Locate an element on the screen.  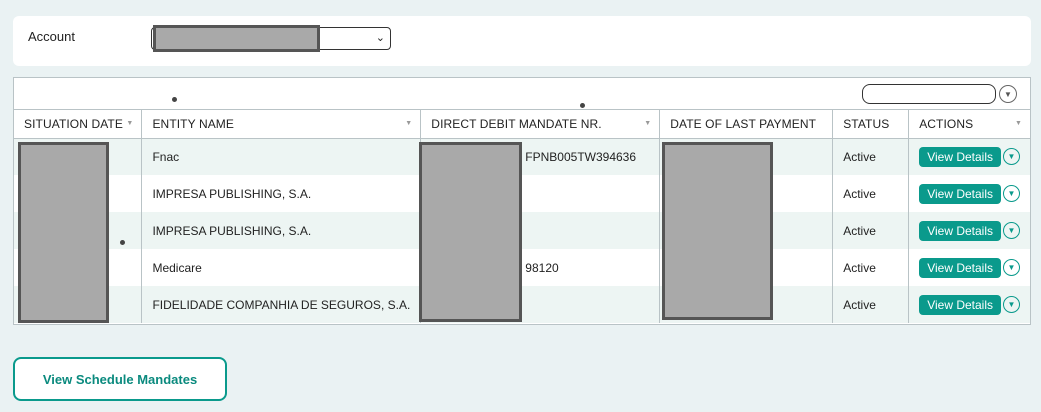
view-schedule-mandates-button: View Schedule Mandates is located at coordinates (120, 379).